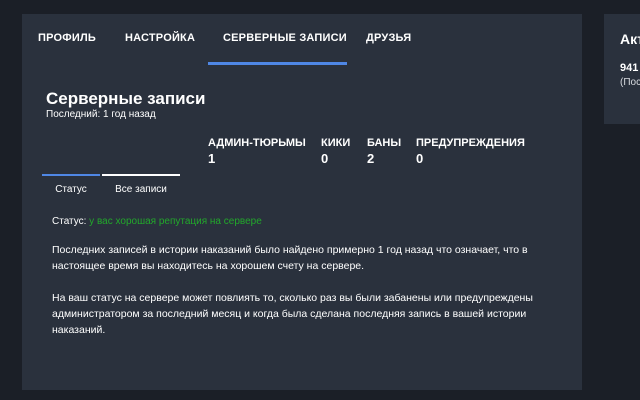  What do you see at coordinates (67, 38) in the screenshot?
I see `tab-profile: ПРОФИЛЬ` at bounding box center [67, 38].